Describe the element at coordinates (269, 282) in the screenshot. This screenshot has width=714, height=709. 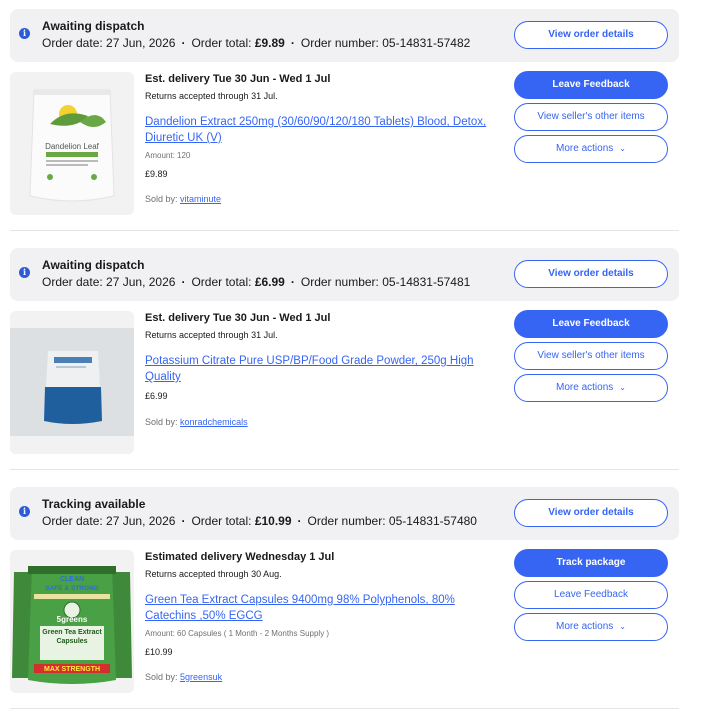
I see `order-total: £6.99` at that location.